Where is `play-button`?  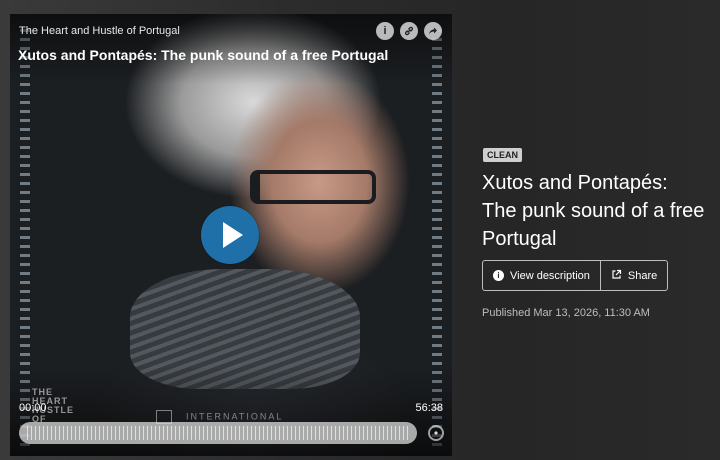
play-button is located at coordinates (230, 235).